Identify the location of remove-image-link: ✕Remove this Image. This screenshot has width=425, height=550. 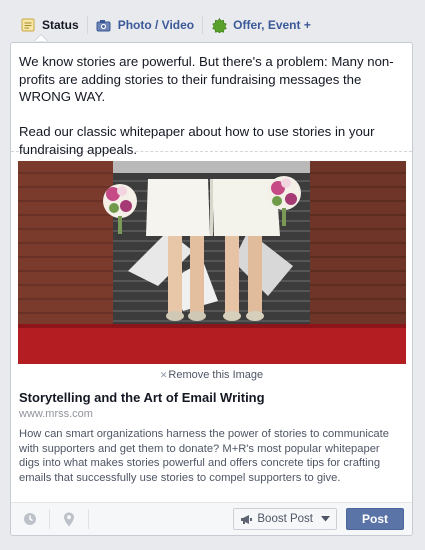
(211, 376).